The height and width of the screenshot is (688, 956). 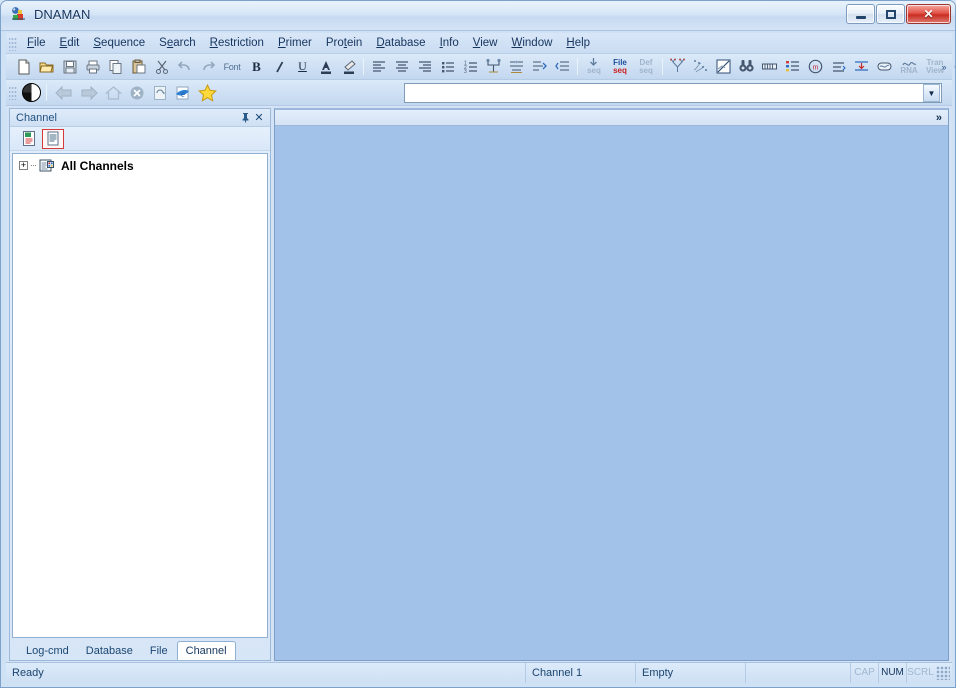 I want to click on text-color-icon, so click(x=325, y=66).